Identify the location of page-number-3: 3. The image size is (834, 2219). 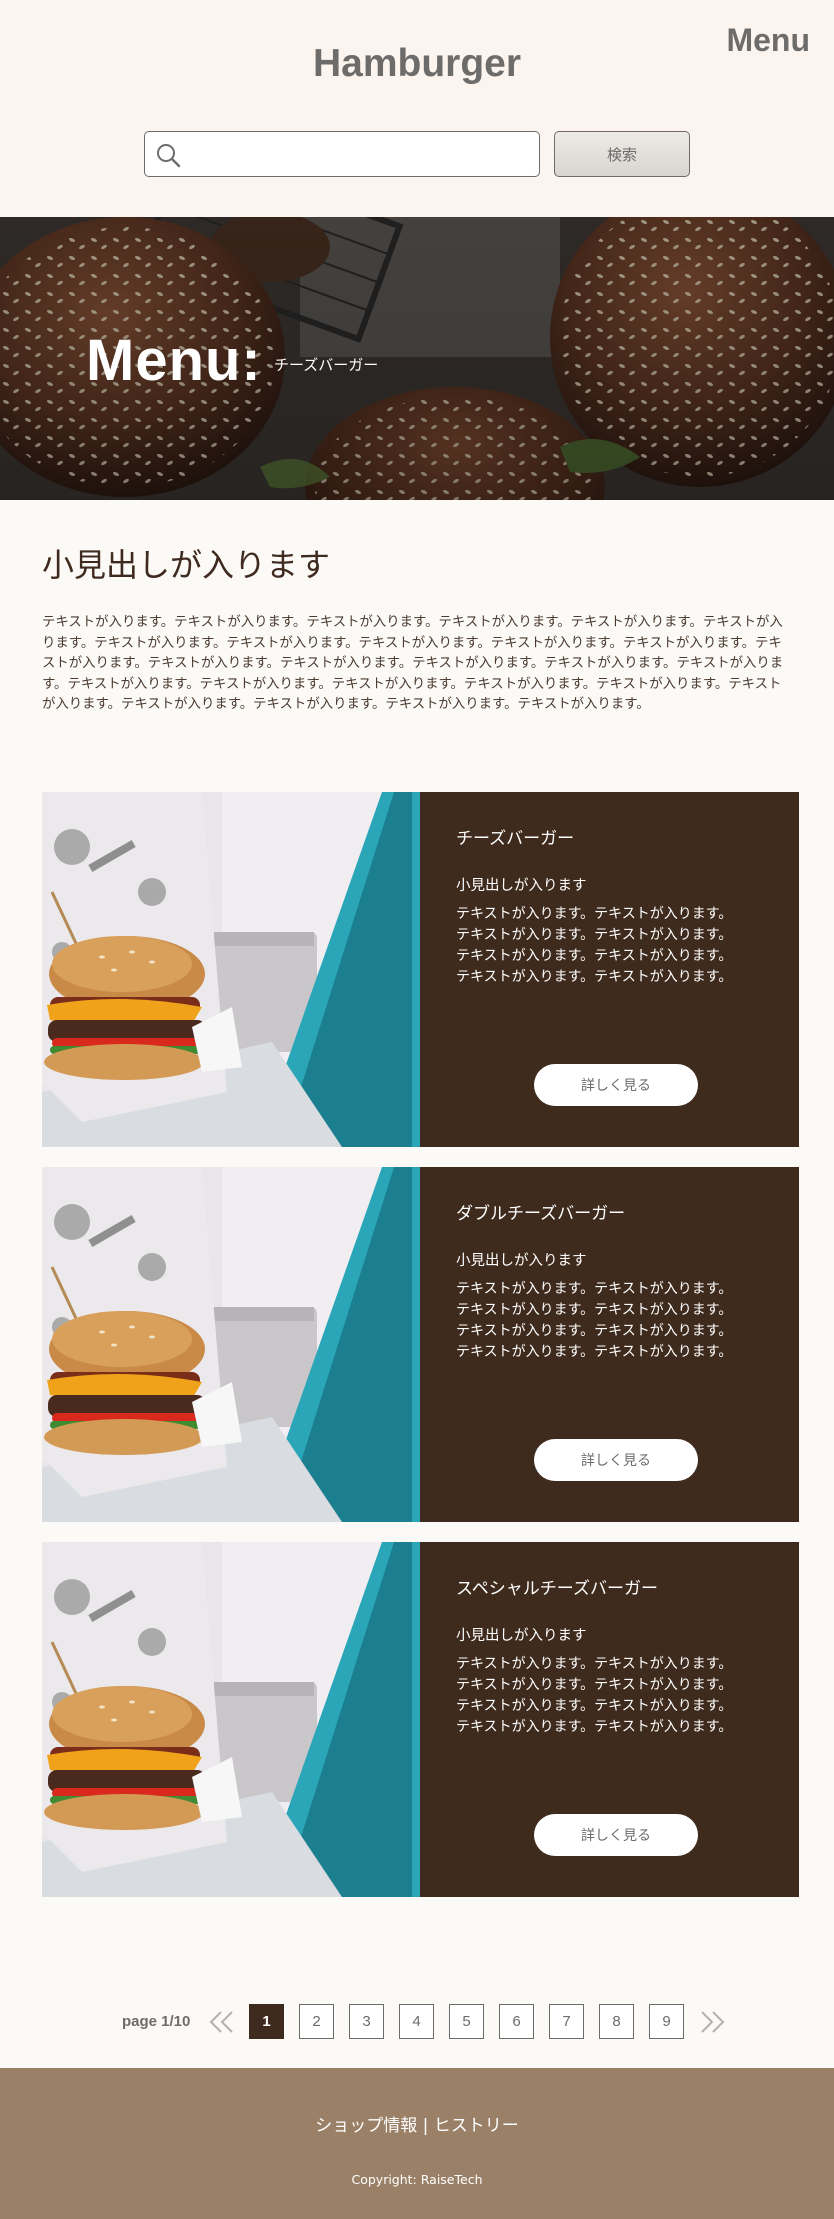
(366, 2021).